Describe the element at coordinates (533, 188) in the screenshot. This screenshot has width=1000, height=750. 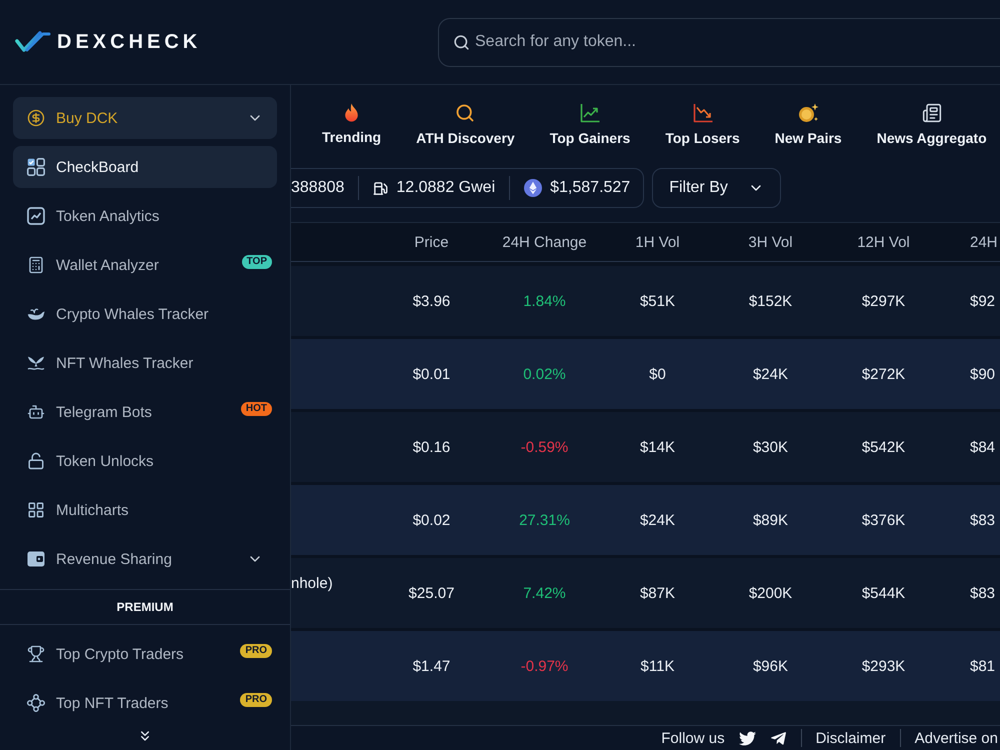
I see `diamond-coin-icon` at that location.